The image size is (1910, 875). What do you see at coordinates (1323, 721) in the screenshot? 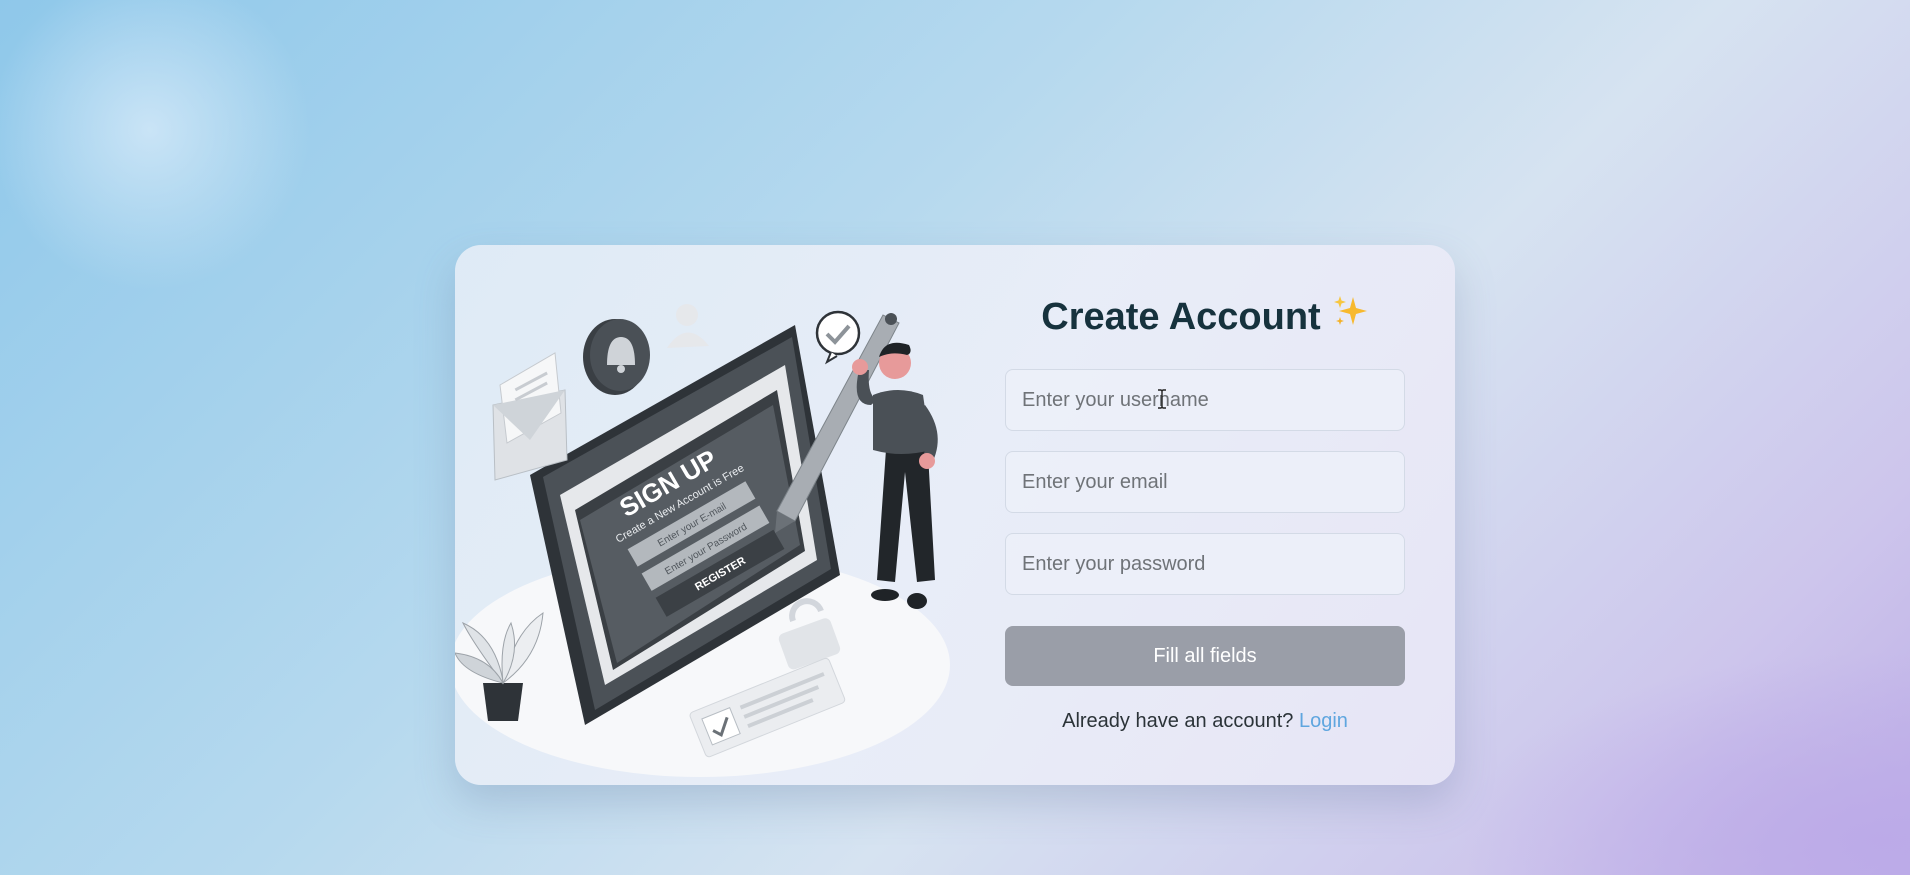
I see `login-link: Login` at bounding box center [1323, 721].